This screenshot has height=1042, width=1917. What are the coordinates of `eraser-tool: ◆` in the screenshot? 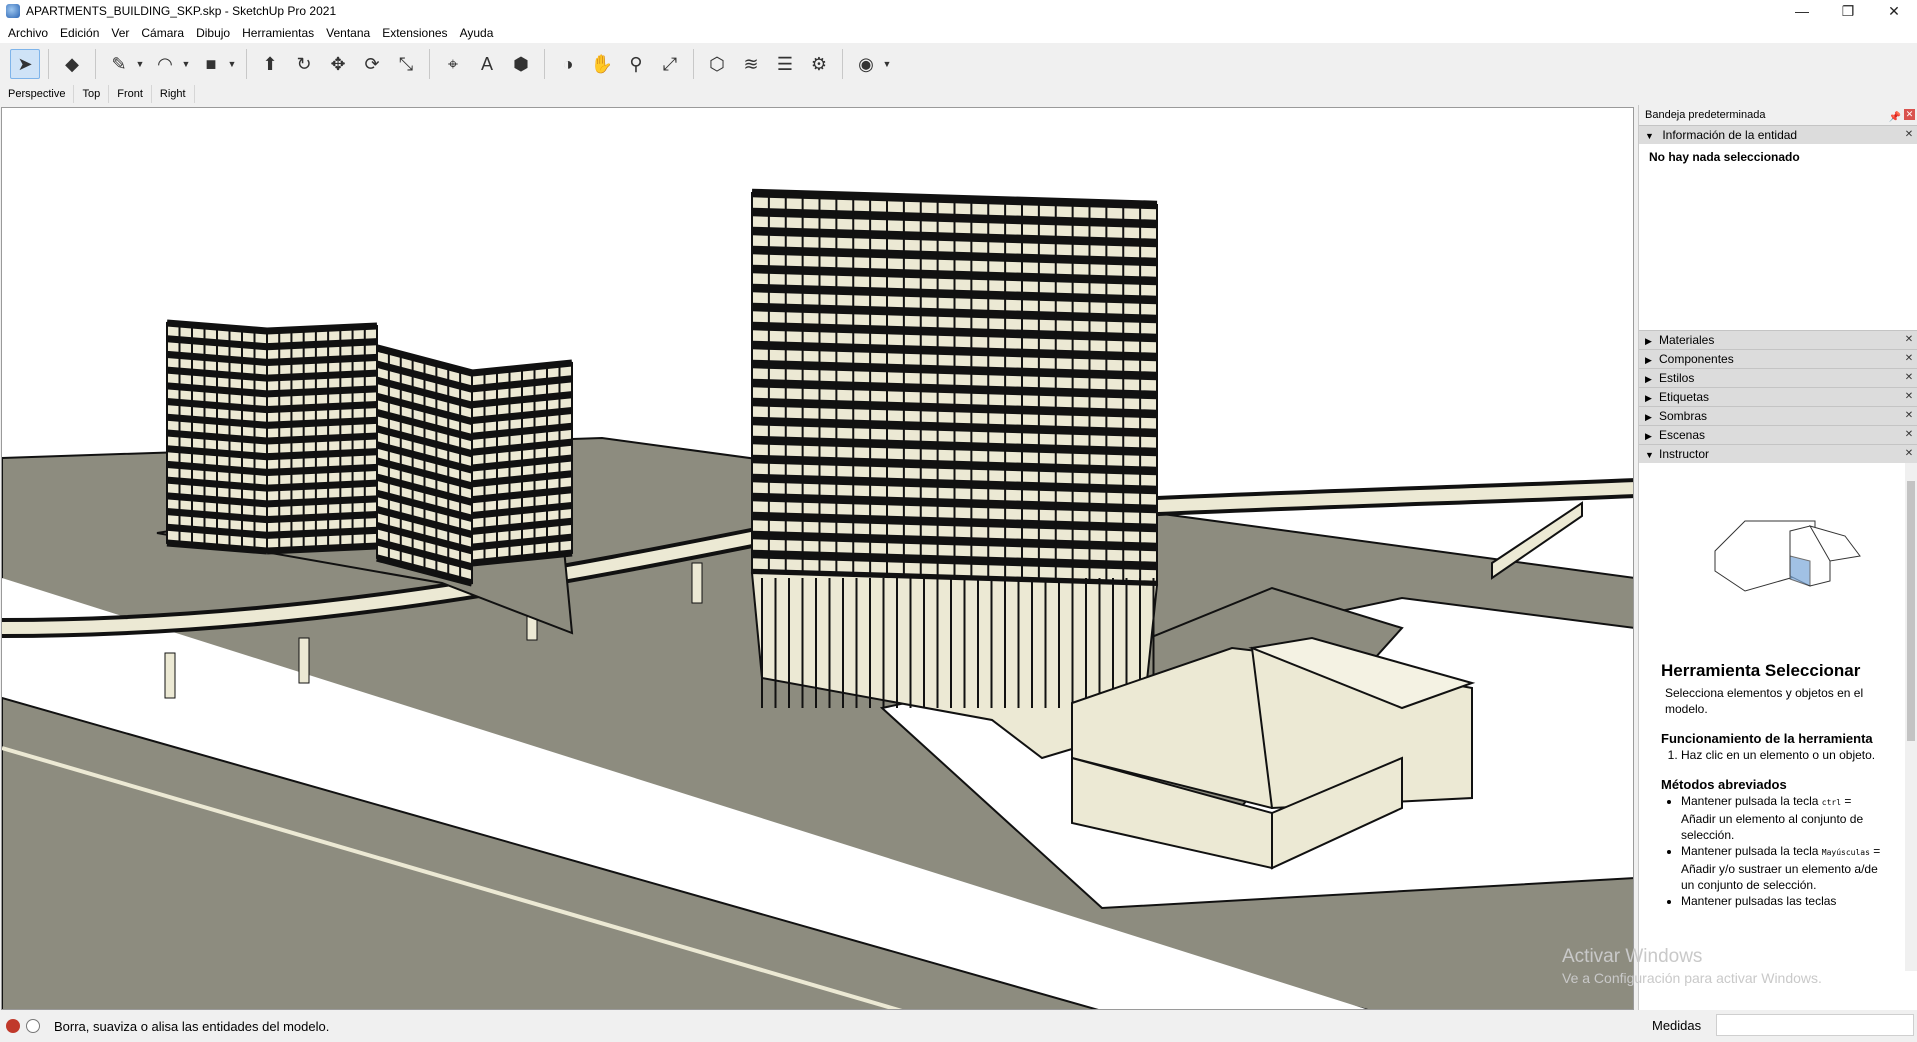 It's located at (72, 64).